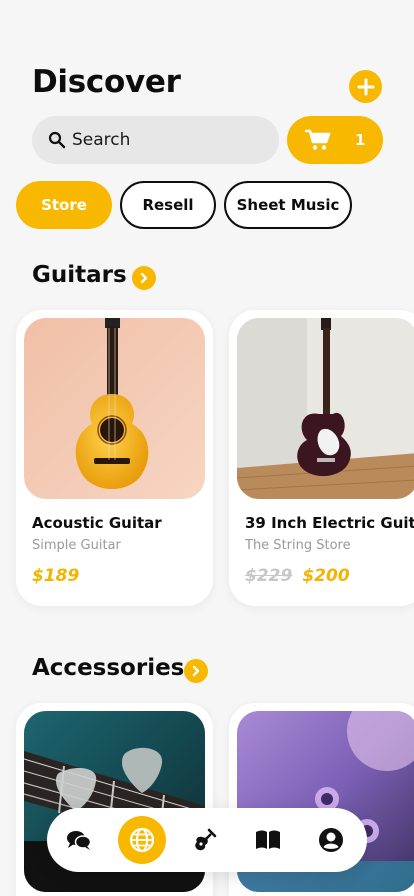  I want to click on cart-count: 1, so click(360, 140).